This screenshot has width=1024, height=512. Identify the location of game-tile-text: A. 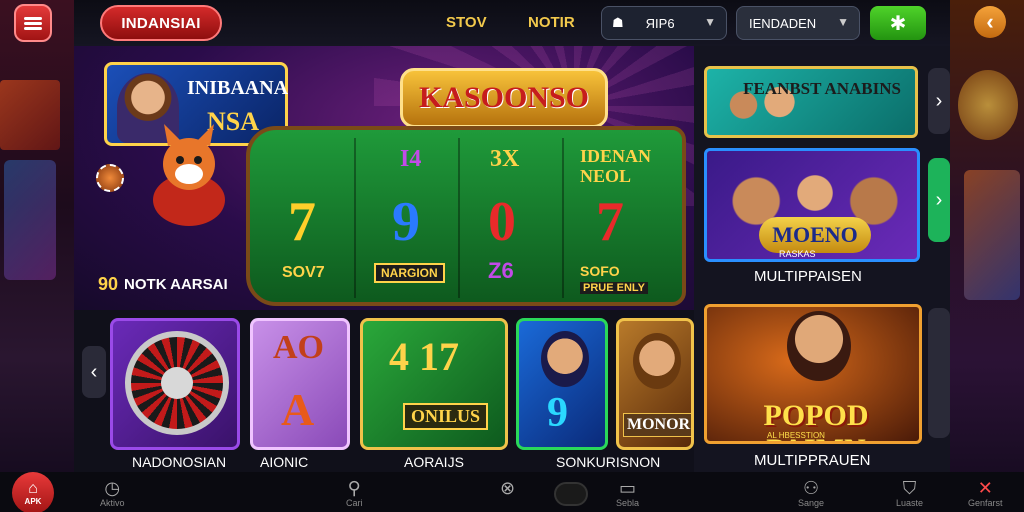
(298, 409).